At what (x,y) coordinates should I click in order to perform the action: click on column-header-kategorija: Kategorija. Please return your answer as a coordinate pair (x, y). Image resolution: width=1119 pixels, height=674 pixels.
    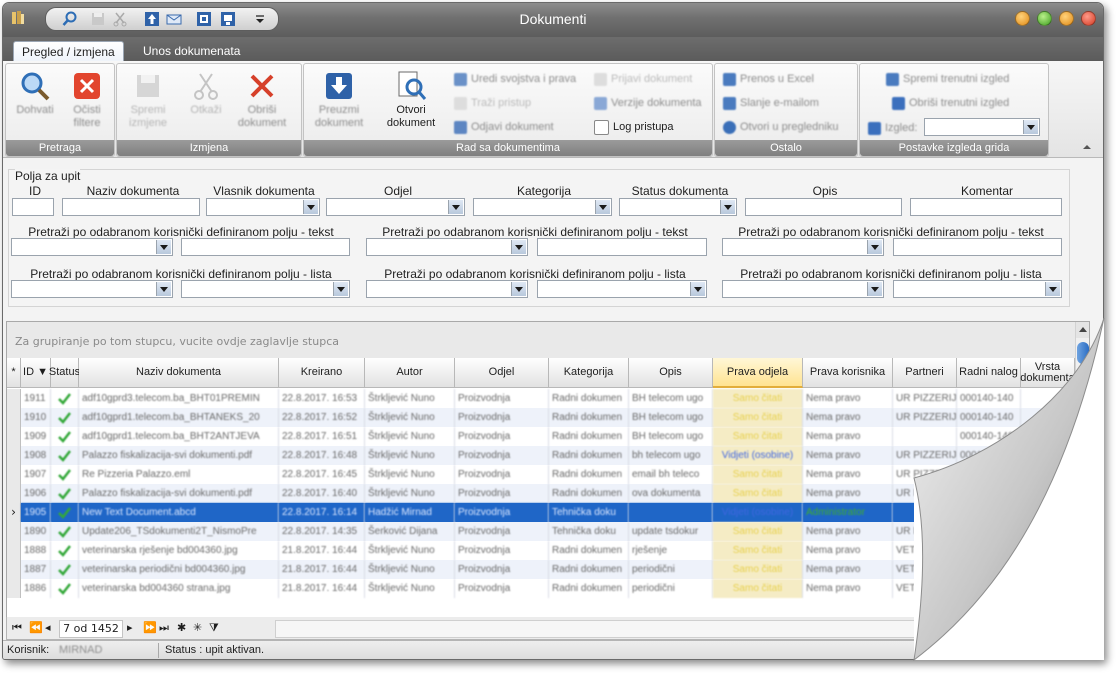
    Looking at the image, I should click on (589, 373).